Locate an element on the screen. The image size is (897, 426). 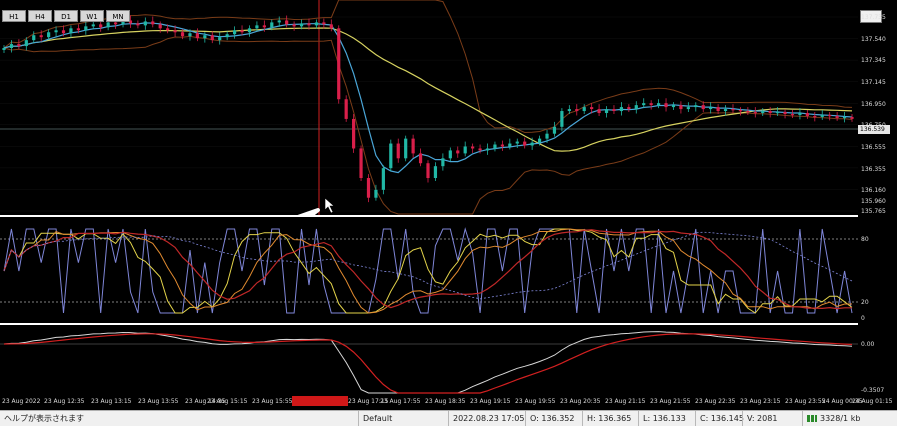
status-profile: Default is located at coordinates (403, 418).